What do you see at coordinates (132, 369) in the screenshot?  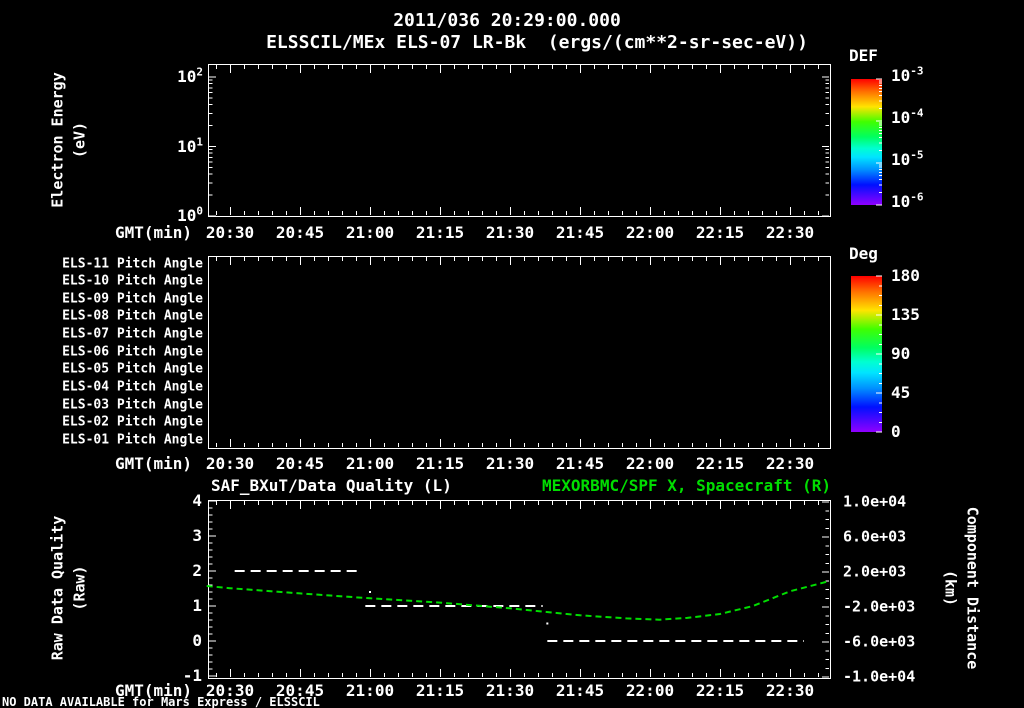 I see `panel2-row-label: ELS-05 Pitch Angle` at bounding box center [132, 369].